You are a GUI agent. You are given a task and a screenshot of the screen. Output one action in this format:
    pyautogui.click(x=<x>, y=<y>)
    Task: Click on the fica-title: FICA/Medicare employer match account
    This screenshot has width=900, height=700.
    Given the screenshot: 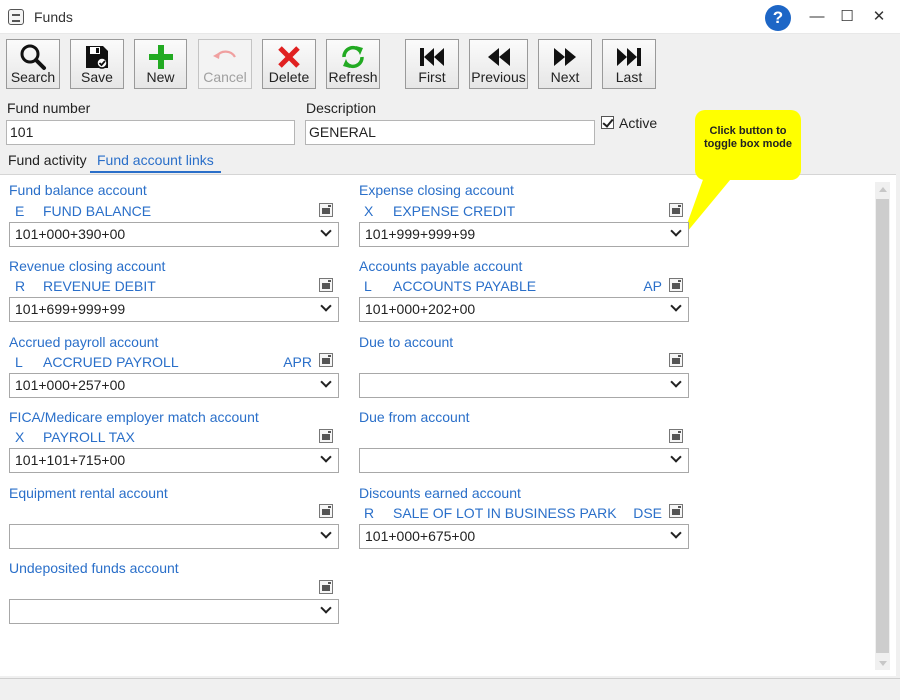 What is the action you would take?
    pyautogui.click(x=134, y=417)
    